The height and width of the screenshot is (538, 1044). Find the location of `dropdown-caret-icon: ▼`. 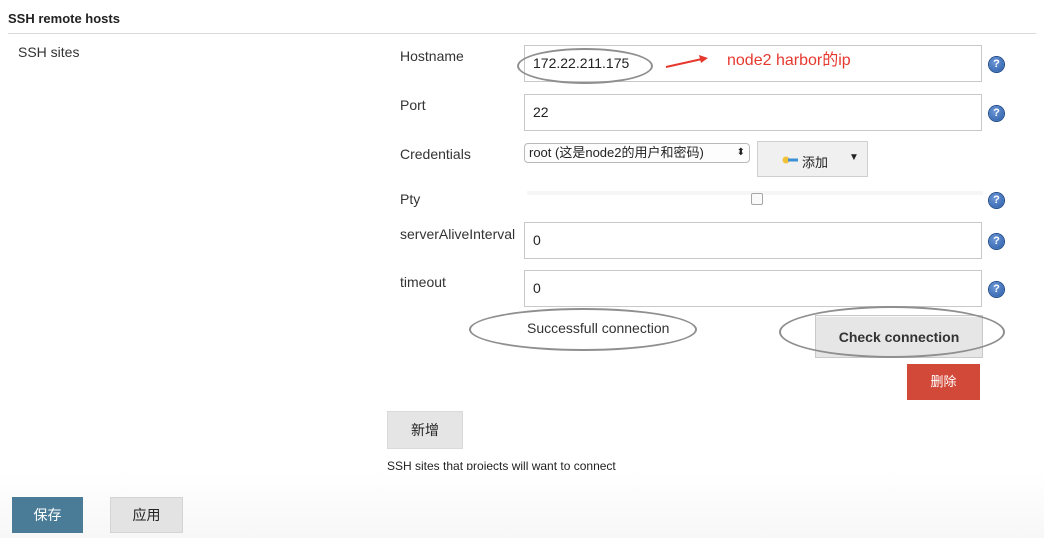

dropdown-caret-icon: ▼ is located at coordinates (854, 157).